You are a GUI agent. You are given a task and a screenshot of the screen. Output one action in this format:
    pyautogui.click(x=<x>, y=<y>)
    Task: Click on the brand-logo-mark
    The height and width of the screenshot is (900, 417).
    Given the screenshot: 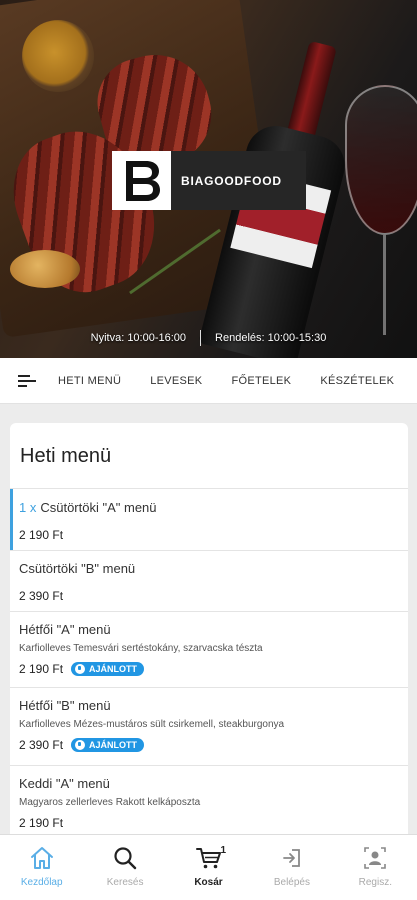 What is the action you would take?
    pyautogui.click(x=141, y=180)
    